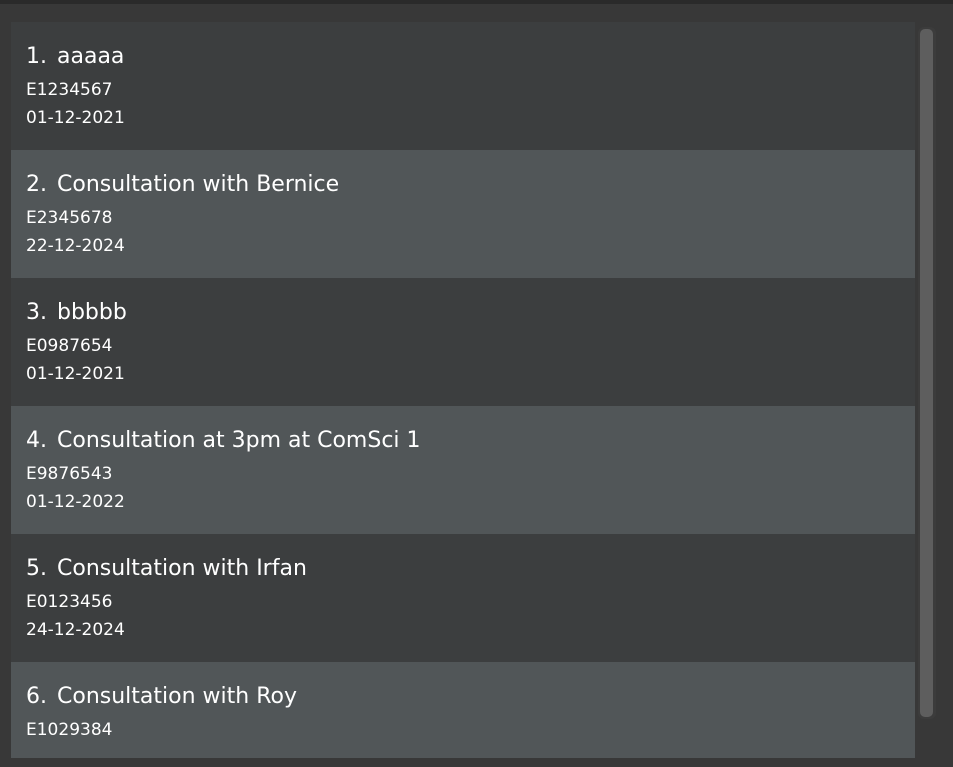 The height and width of the screenshot is (767, 953). I want to click on item-id: E0123456, so click(69, 602).